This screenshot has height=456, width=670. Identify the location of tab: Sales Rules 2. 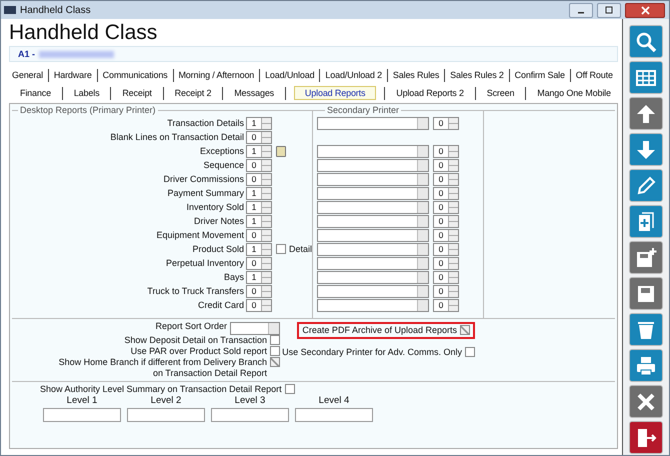
(477, 75).